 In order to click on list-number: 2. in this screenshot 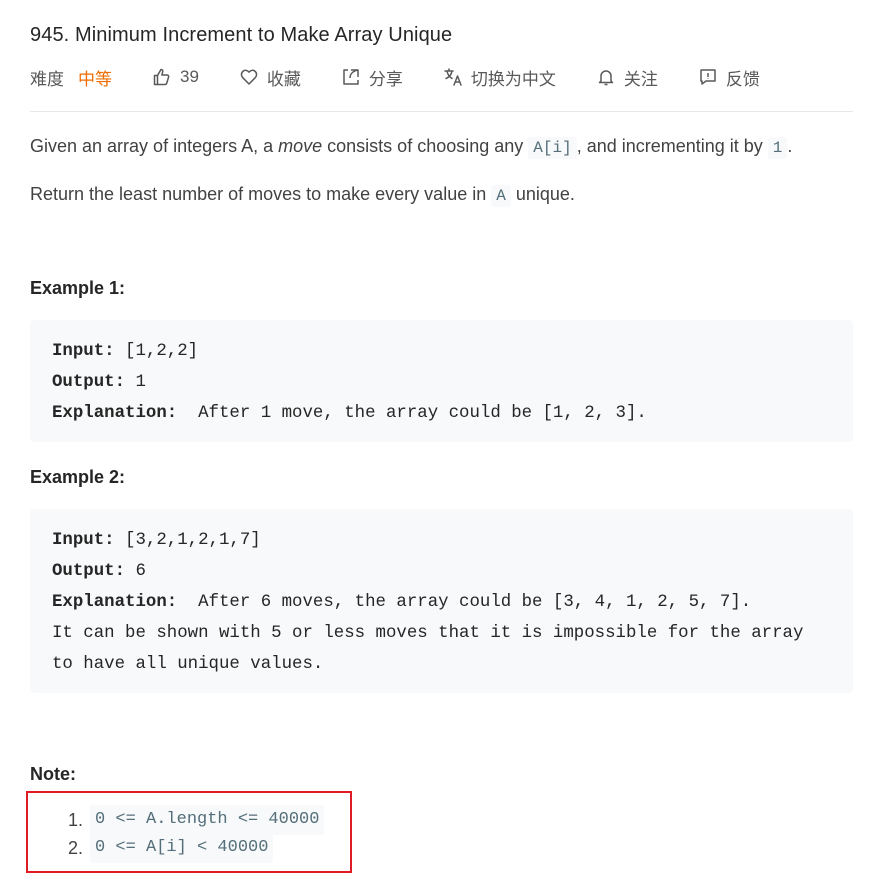, I will do `click(76, 848)`.